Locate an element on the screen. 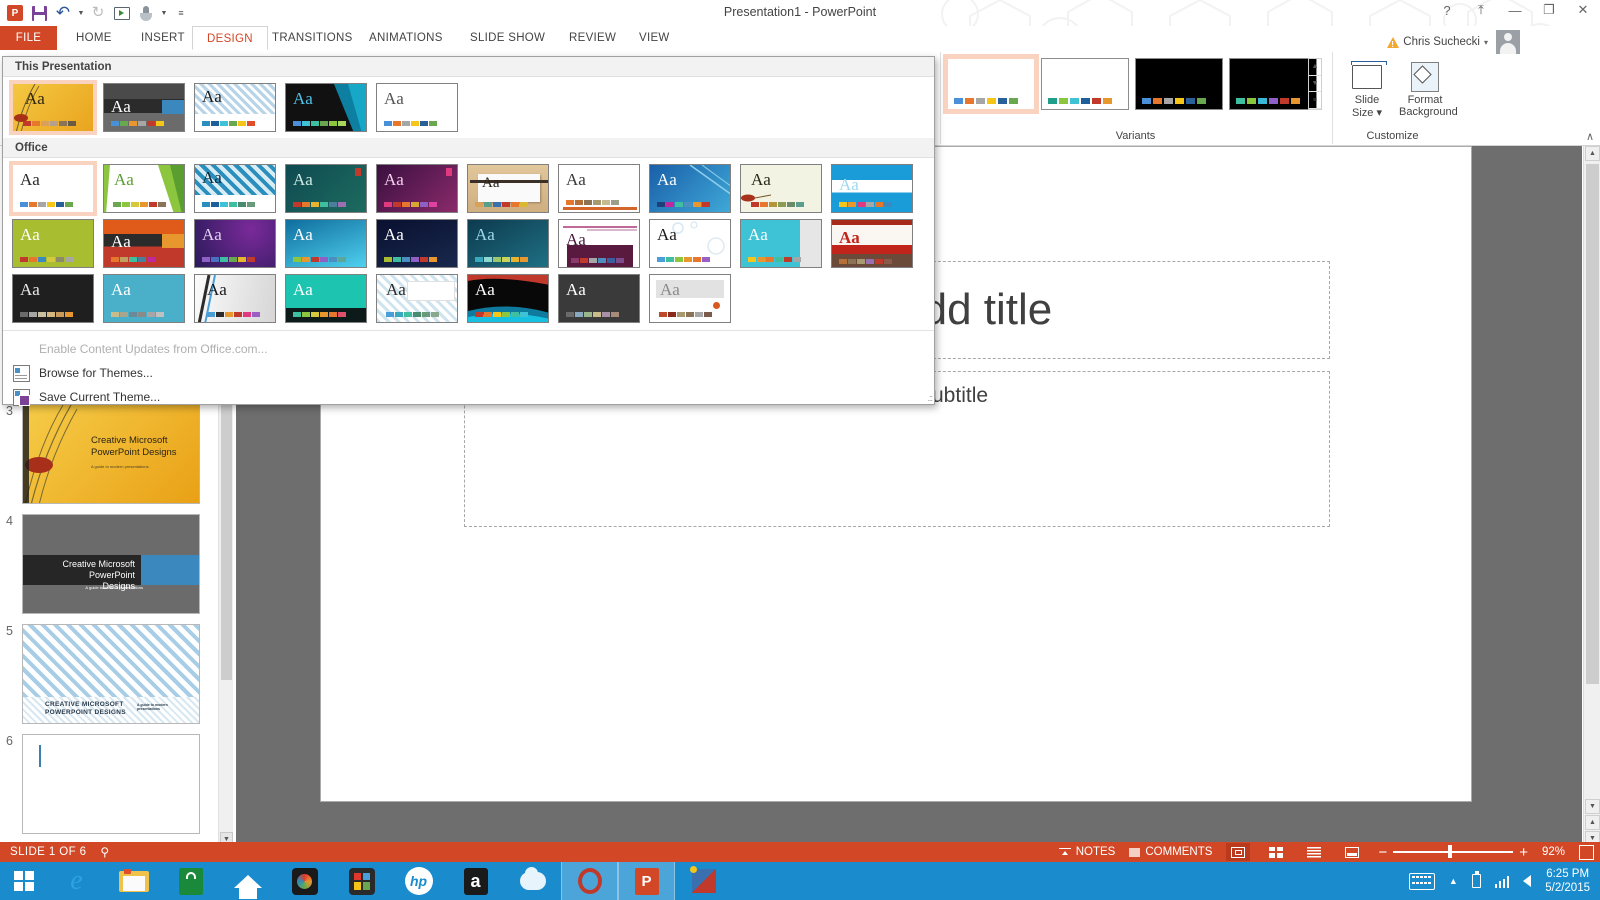 Image resolution: width=1600 pixels, height=900 pixels. cloud-icon is located at coordinates (532, 881).